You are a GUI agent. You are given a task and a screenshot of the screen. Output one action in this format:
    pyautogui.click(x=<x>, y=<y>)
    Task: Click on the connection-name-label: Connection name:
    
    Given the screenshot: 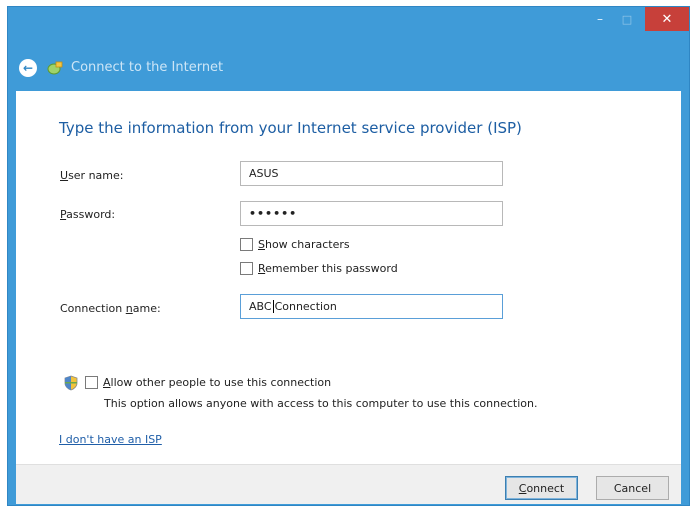 What is the action you would take?
    pyautogui.click(x=110, y=308)
    